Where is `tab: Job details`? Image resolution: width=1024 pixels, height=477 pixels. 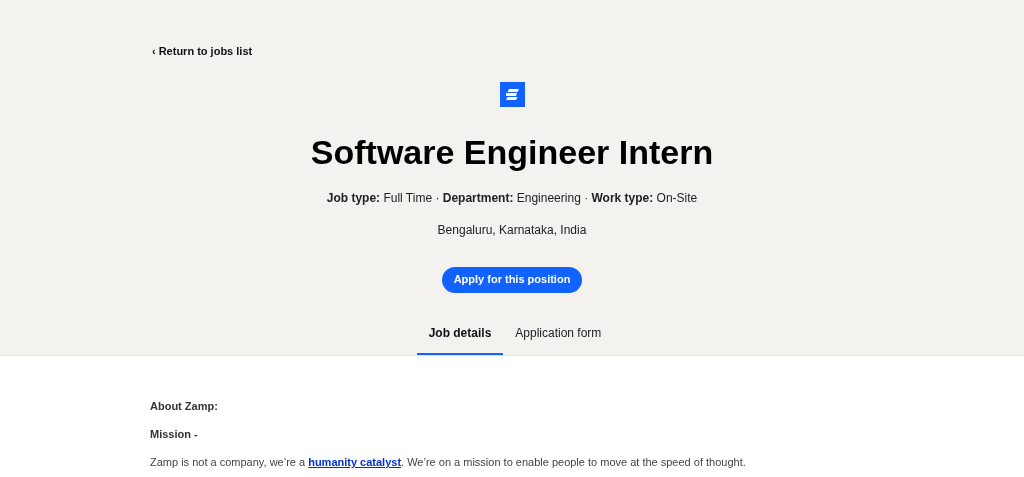
tab: Job details is located at coordinates (460, 334).